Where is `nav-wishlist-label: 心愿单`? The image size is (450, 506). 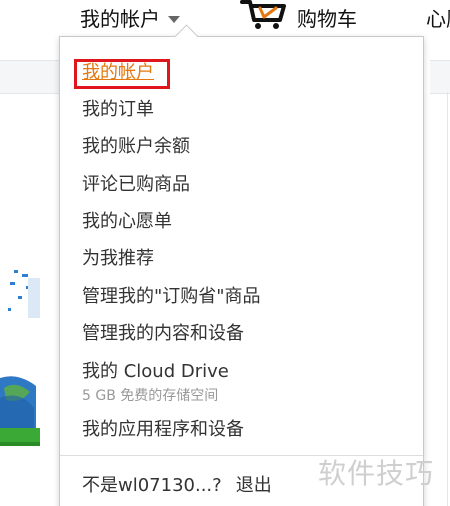 nav-wishlist-label: 心愿单 is located at coordinates (438, 18).